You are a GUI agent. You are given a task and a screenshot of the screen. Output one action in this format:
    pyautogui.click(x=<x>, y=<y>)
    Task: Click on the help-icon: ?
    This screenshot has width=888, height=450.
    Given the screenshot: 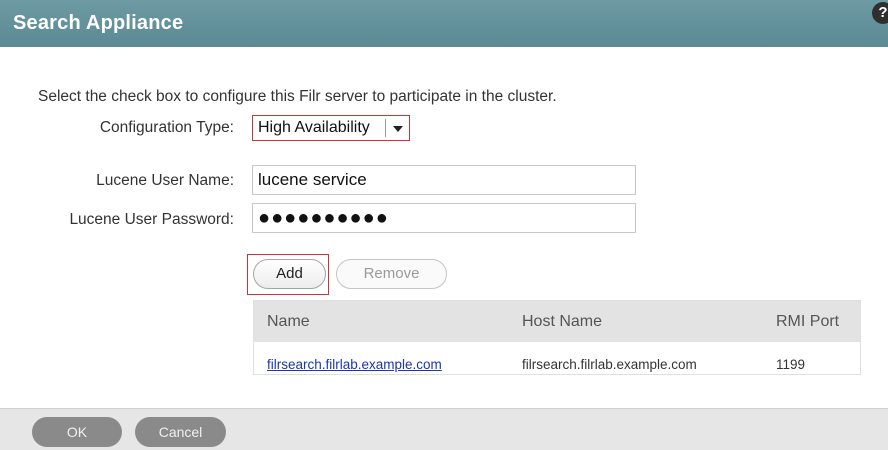 What is the action you would take?
    pyautogui.click(x=880, y=13)
    